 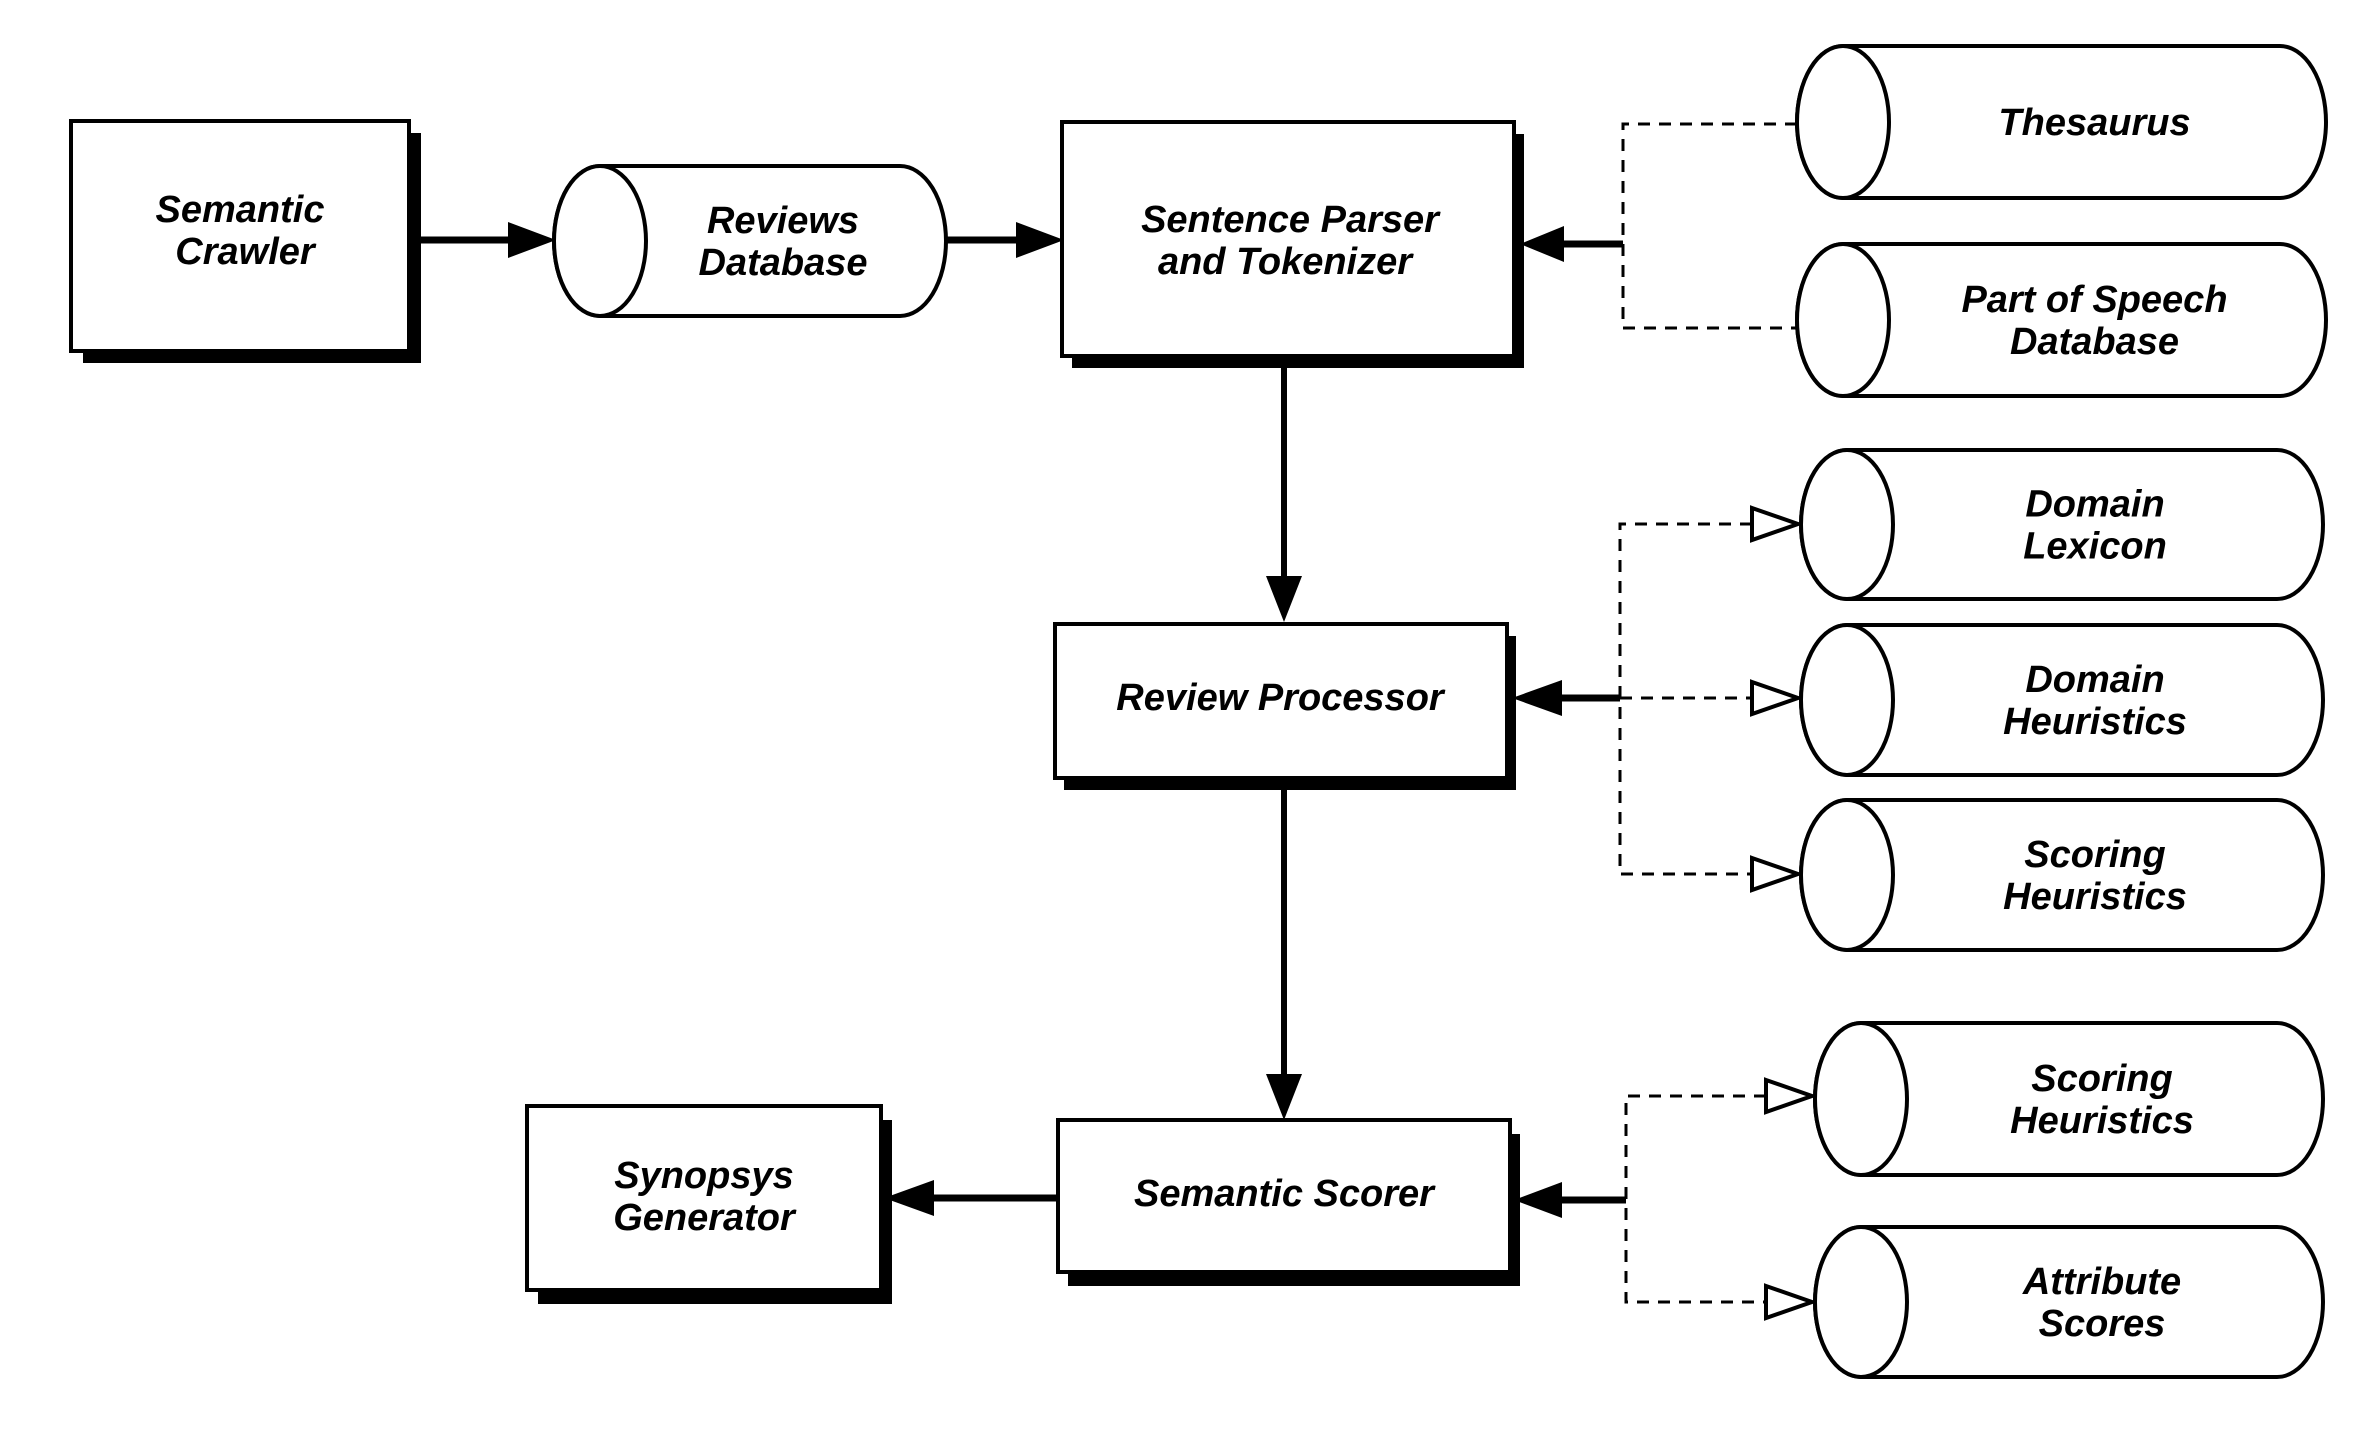 What do you see at coordinates (1284, 949) in the screenshot?
I see `edge-review-processor-to-scorer` at bounding box center [1284, 949].